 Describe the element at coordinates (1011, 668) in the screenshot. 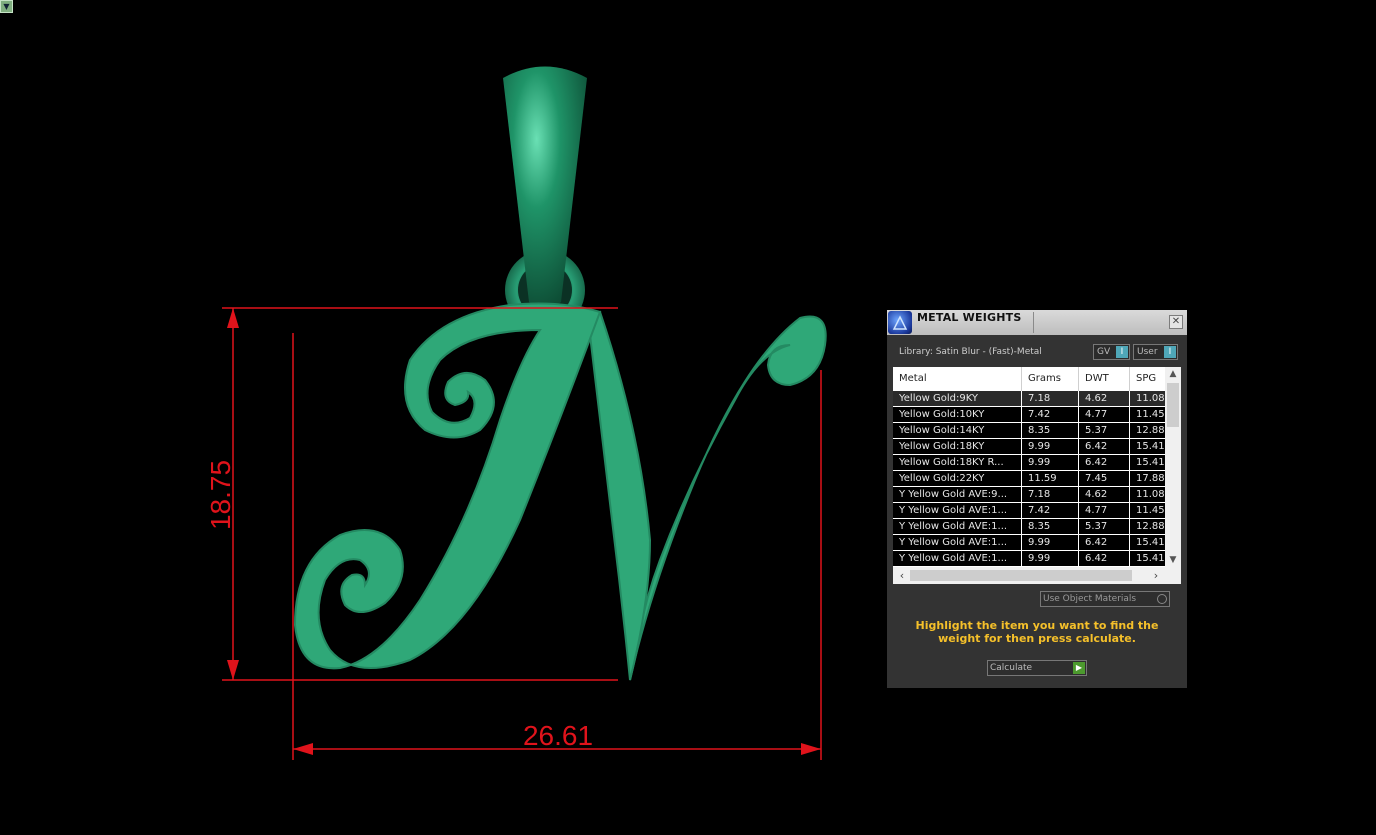

I see `calculate-label: Calculate` at that location.